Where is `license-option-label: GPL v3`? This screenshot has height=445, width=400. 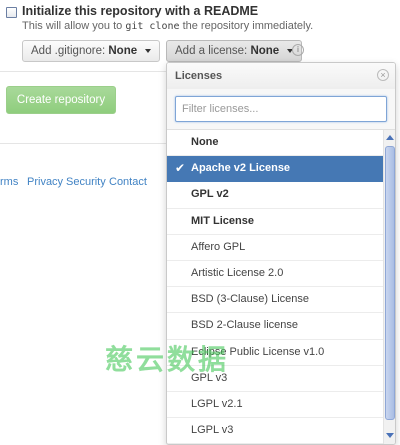 license-option-label: GPL v3 is located at coordinates (209, 377).